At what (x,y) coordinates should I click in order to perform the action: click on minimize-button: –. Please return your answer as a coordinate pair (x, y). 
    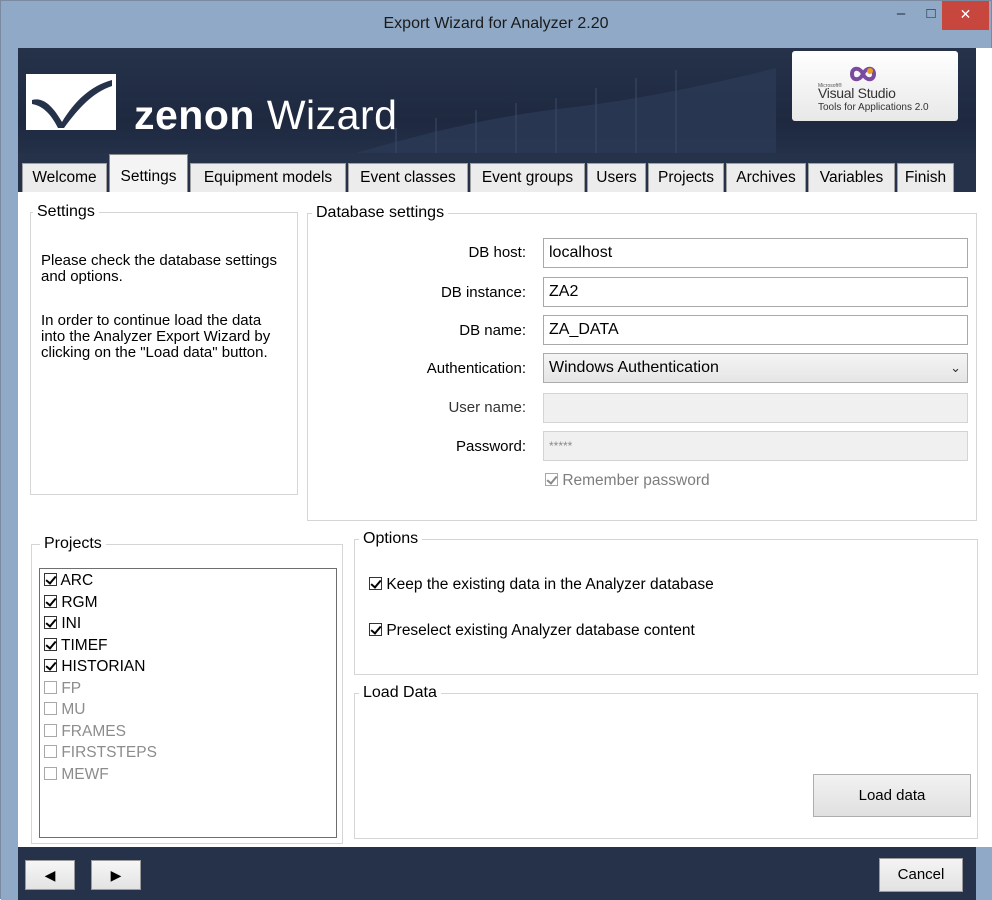
    Looking at the image, I should click on (901, 15).